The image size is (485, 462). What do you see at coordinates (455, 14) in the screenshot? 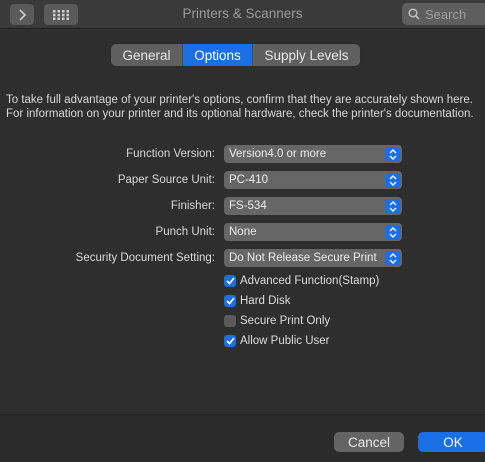
I see `search-input` at bounding box center [455, 14].